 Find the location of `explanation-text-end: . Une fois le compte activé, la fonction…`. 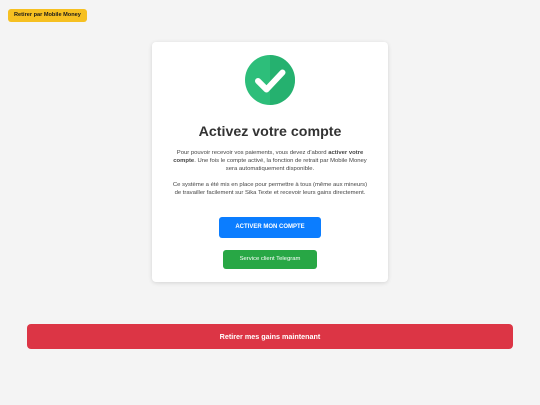

explanation-text-end: . Une fois le compte activé, la fonction… is located at coordinates (280, 164).